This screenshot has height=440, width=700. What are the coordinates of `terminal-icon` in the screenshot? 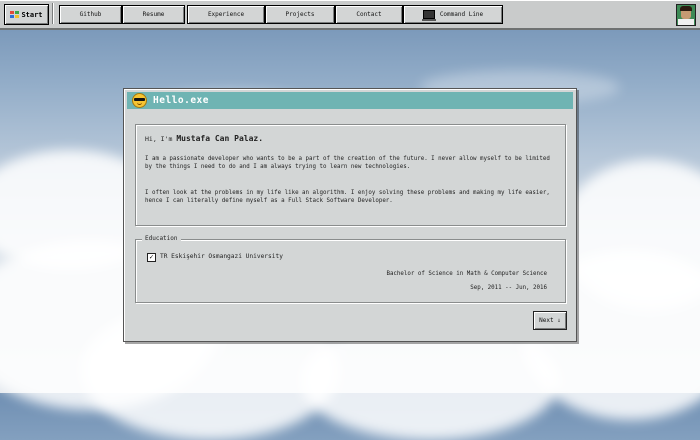 It's located at (428, 15).